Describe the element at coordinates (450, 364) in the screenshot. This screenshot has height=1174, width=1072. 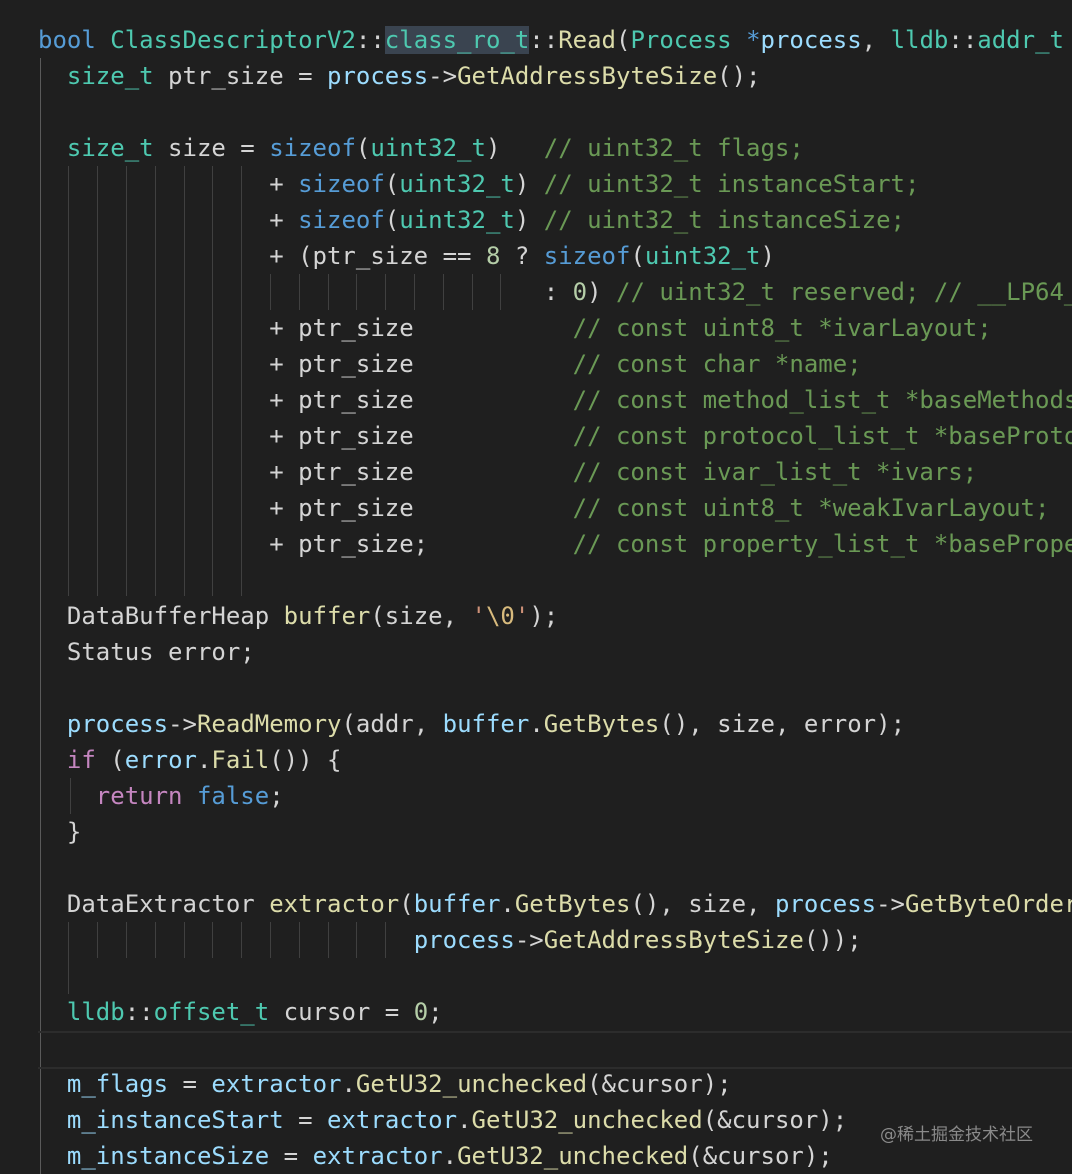
I see `code-line: + ptr_size // const char *name;` at that location.